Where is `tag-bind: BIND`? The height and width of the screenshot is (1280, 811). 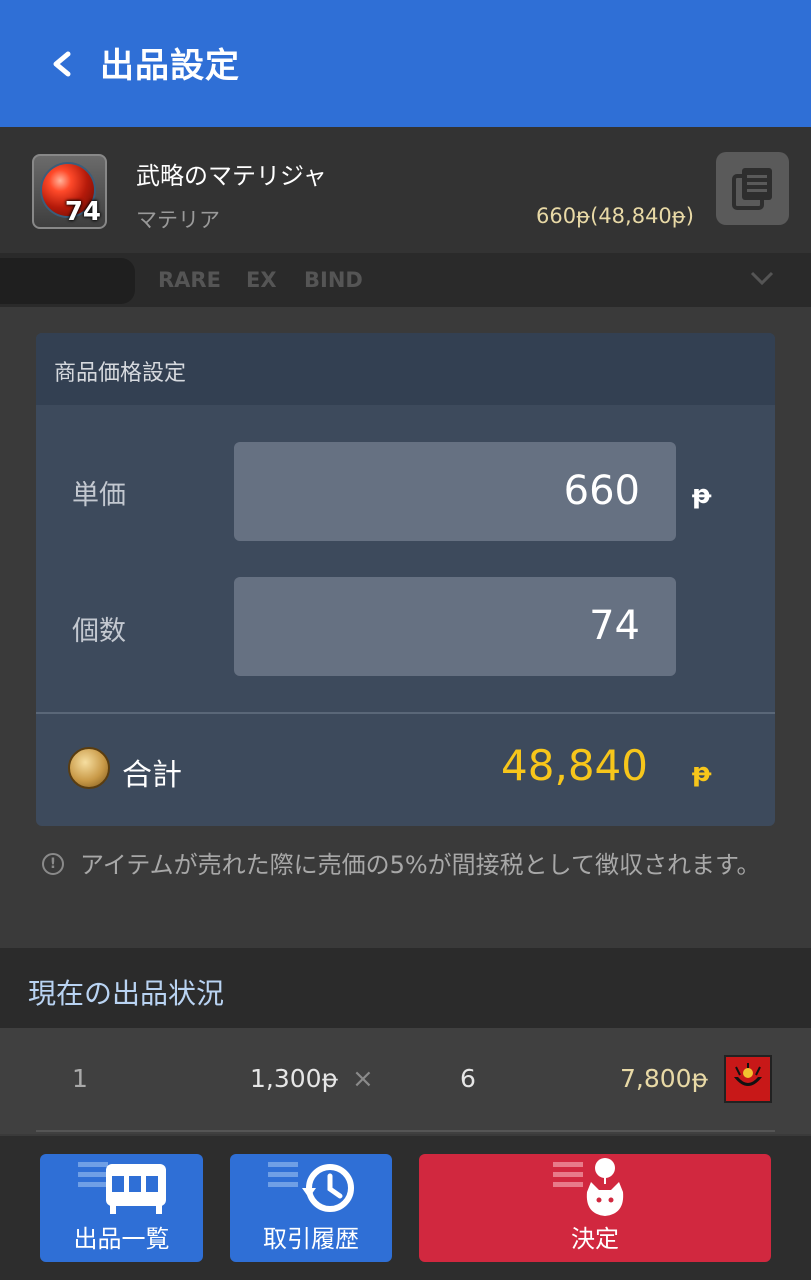
tag-bind: BIND is located at coordinates (333, 280).